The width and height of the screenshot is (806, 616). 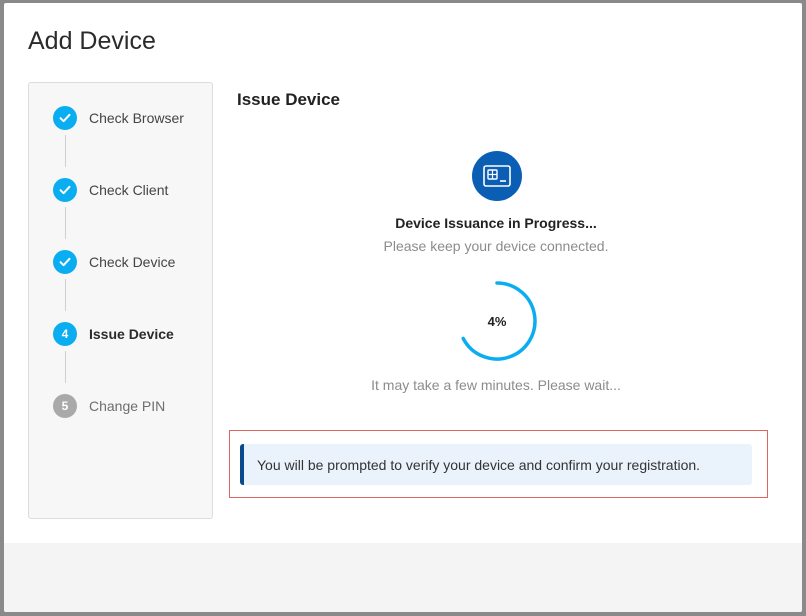 I want to click on step-check-browser: Check Browser, so click(x=133, y=118).